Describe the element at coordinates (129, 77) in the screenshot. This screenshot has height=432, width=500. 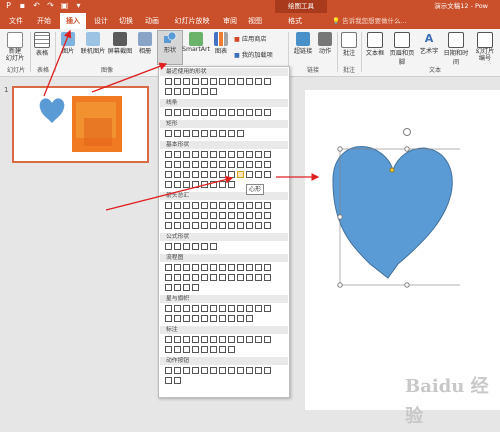
I see `arrow-to-shapes-button` at that location.